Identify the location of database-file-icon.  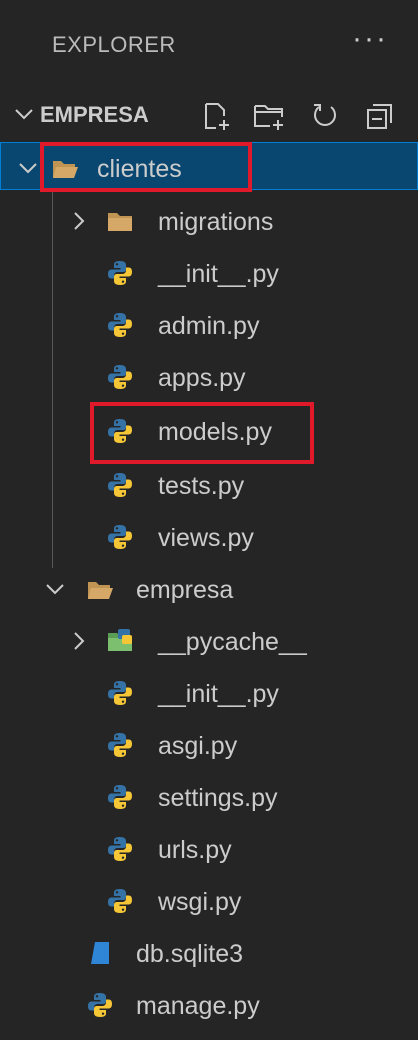
(100, 953).